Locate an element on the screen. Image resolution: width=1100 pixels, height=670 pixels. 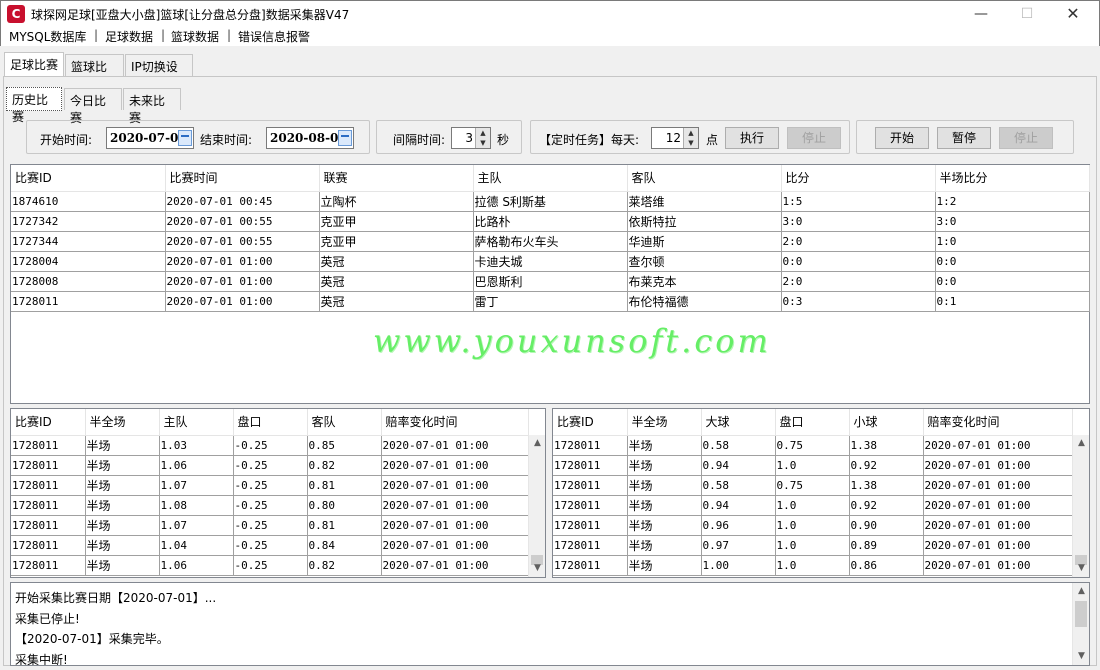
tab-future: 未来比赛 is located at coordinates (152, 106).